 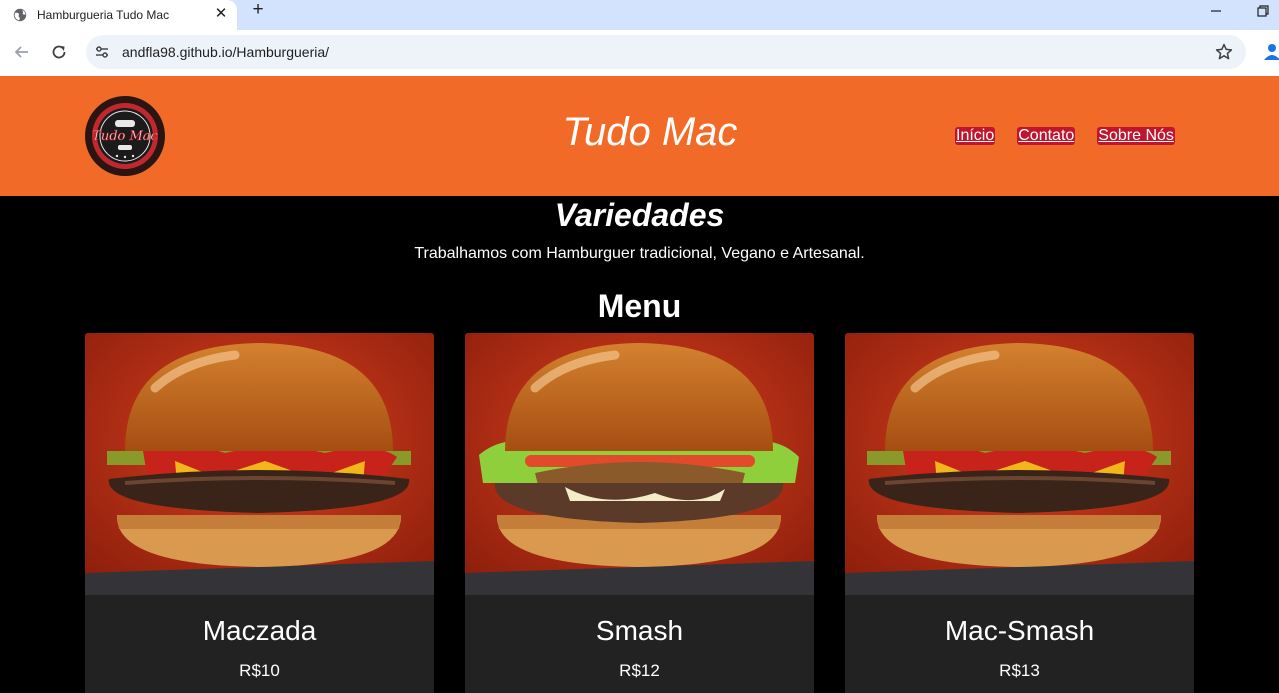 I want to click on back-arrow-icon, so click(x=22, y=52).